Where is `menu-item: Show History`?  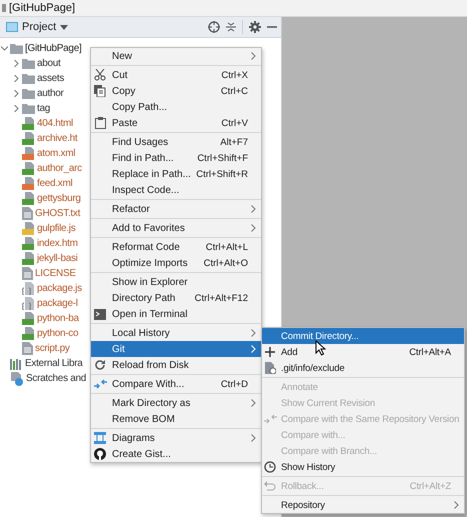 menu-item: Show History is located at coordinates (363, 467).